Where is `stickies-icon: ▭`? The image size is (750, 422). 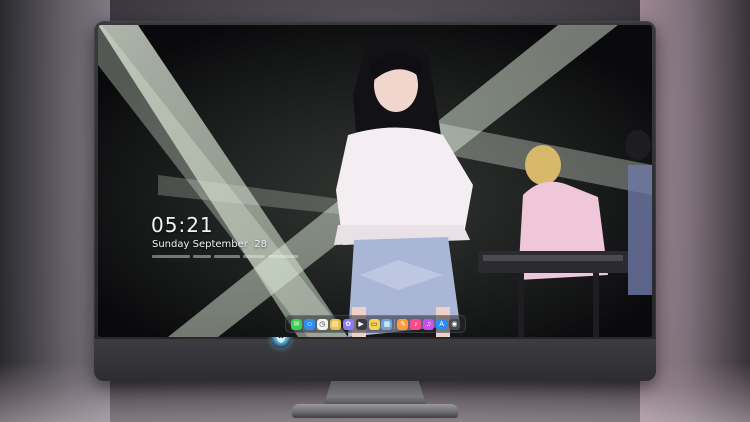
stickies-icon: ▭ is located at coordinates (374, 324).